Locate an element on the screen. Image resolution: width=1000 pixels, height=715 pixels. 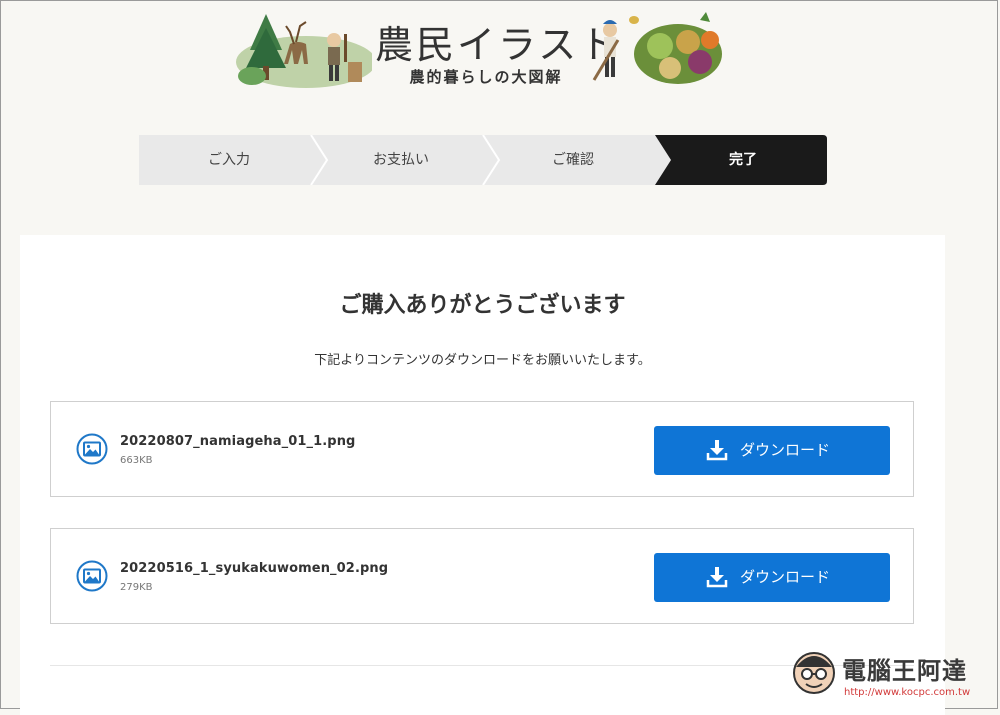
file-name: 20220807_namiageha_01_1.png is located at coordinates (238, 441).